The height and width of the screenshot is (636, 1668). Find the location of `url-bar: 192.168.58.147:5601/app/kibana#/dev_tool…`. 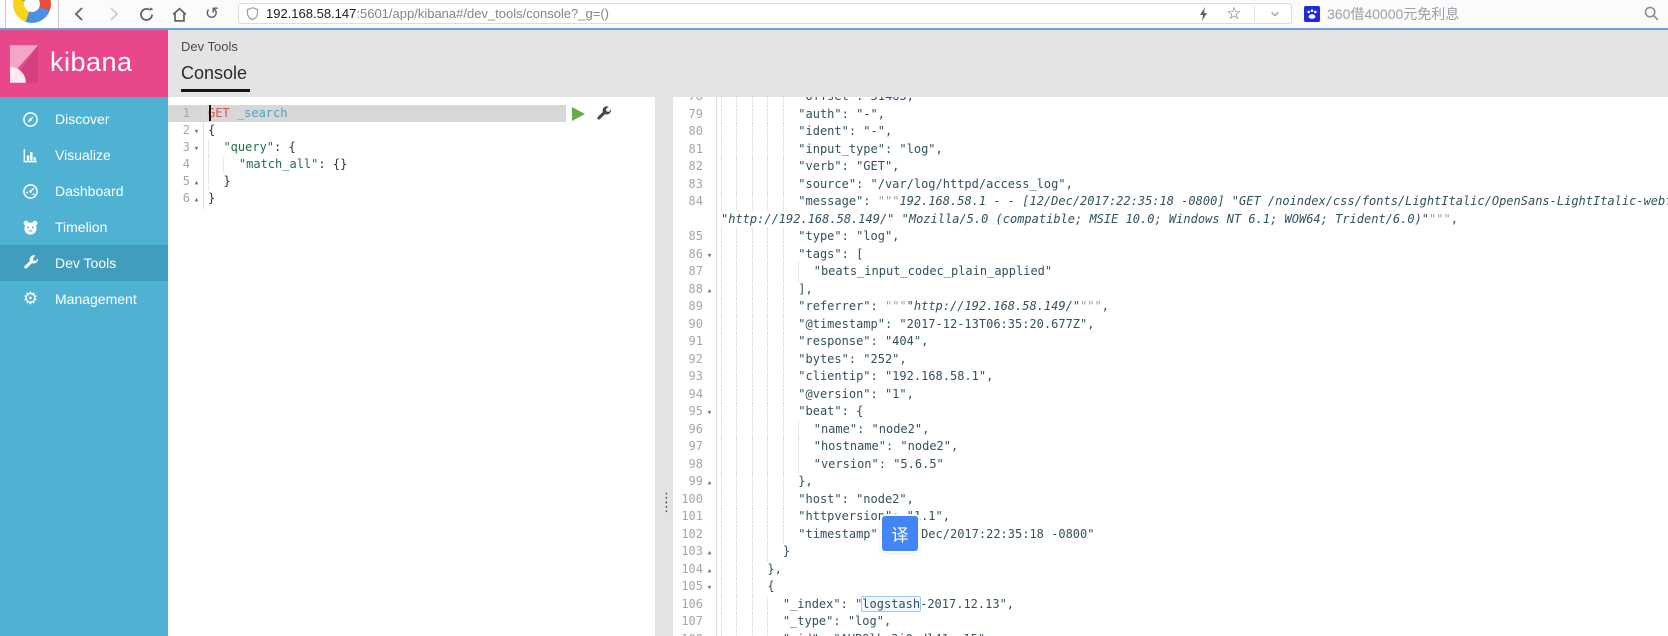

url-bar: 192.168.58.147:5601/app/kibana#/dev_tool… is located at coordinates (765, 13).